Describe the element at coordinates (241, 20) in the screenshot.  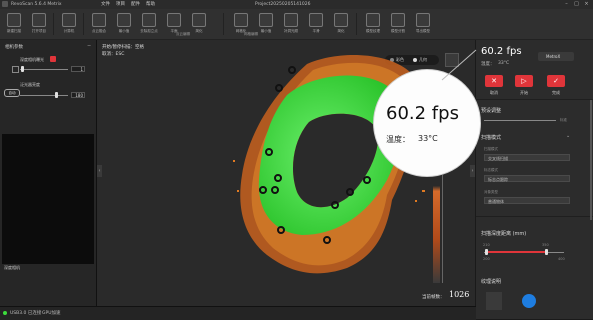
I see `mesh-icon` at that location.